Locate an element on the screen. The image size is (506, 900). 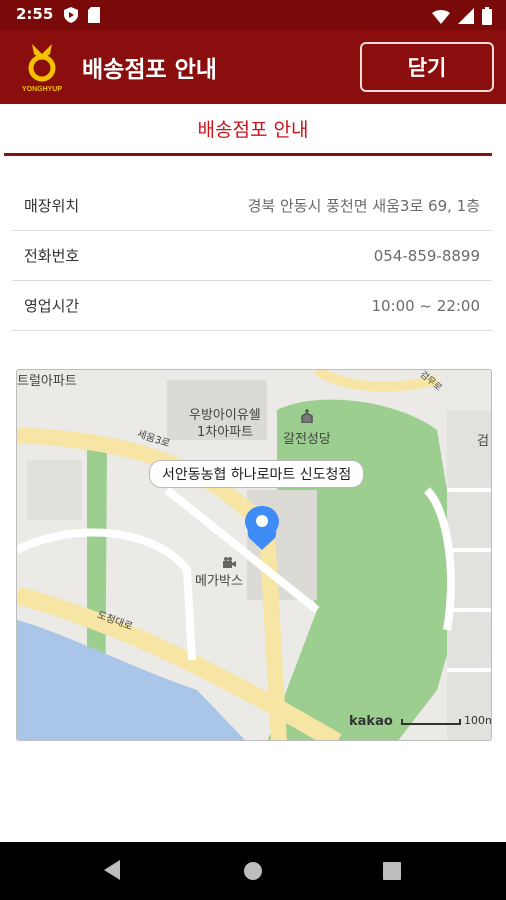
section-title: 배송점포 안내 is located at coordinates (253, 130).